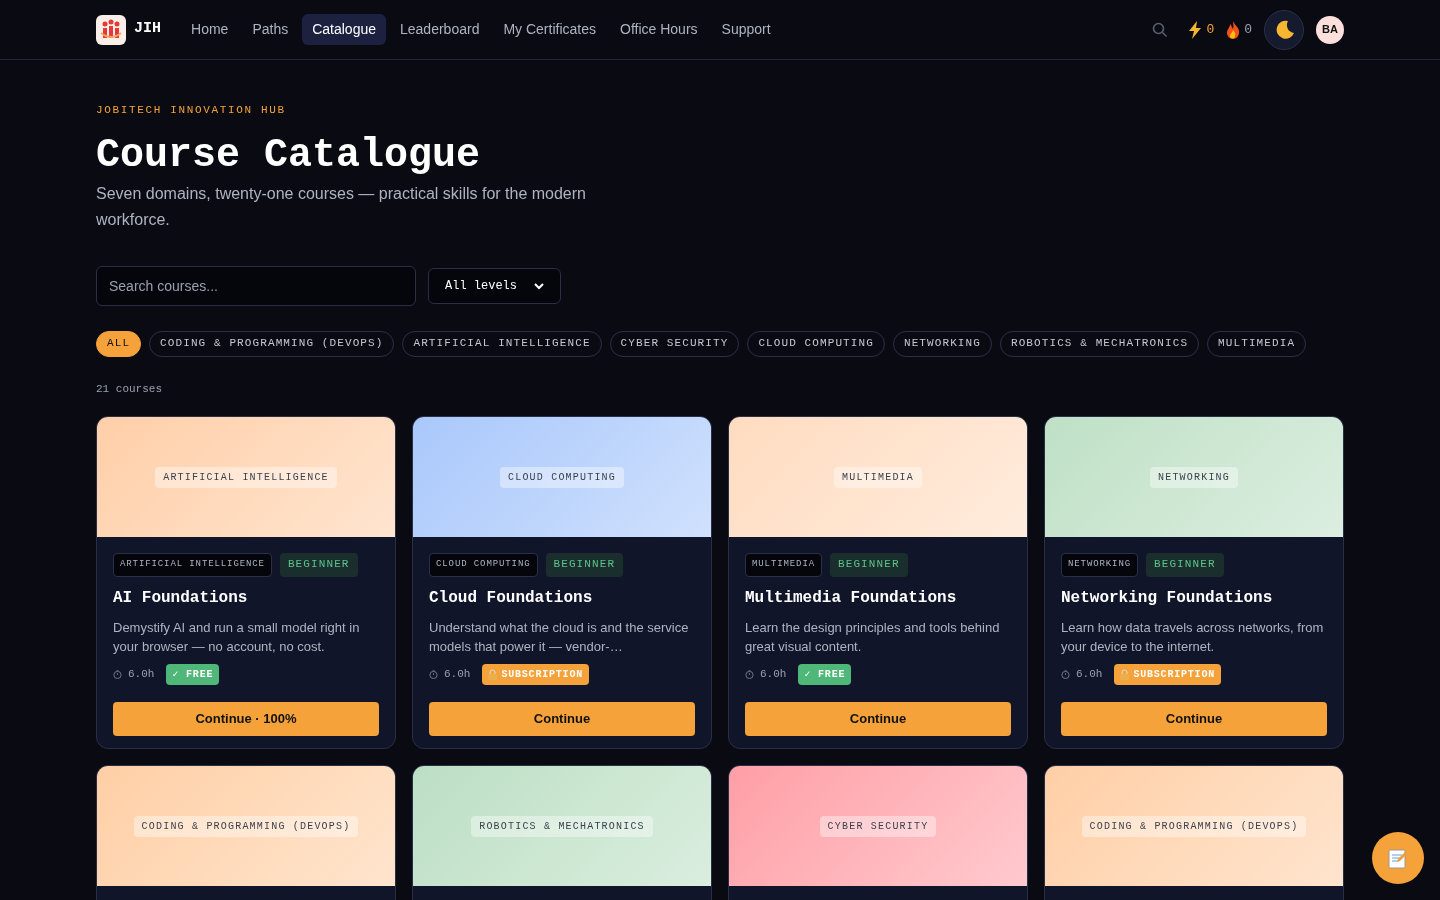 This screenshot has width=1440, height=900. I want to click on nav-link: Catalogue, so click(344, 29).